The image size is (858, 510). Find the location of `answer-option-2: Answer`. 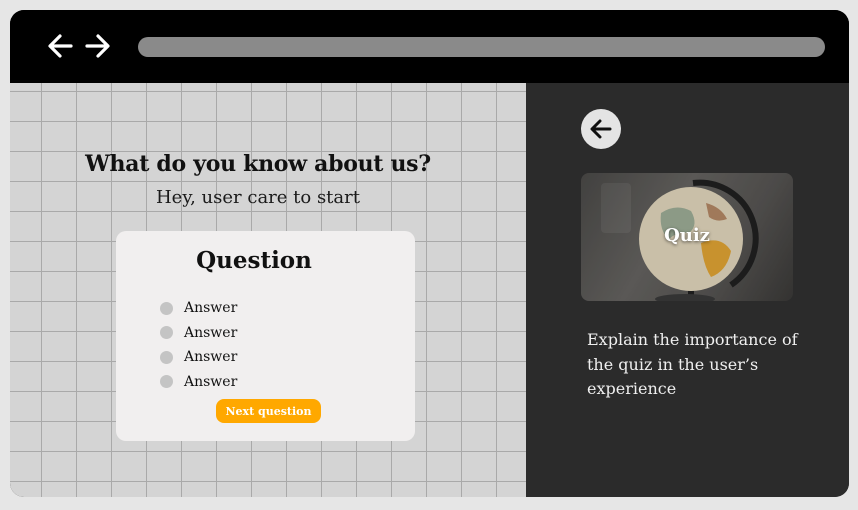

answer-option-2: Answer is located at coordinates (198, 333).